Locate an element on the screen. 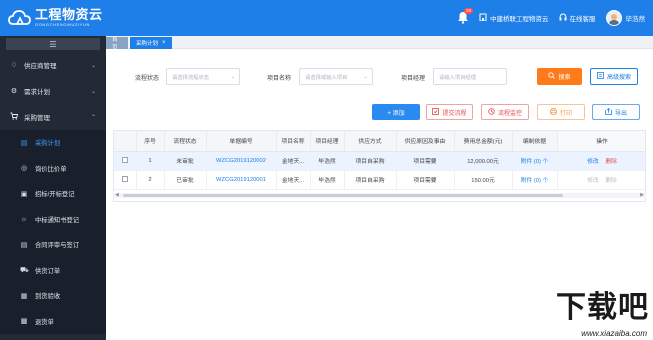 Image resolution: width=653 pixels, height=340 pixels. sidebar-item-inquiry: ◎ 询价比价单 is located at coordinates (53, 169).